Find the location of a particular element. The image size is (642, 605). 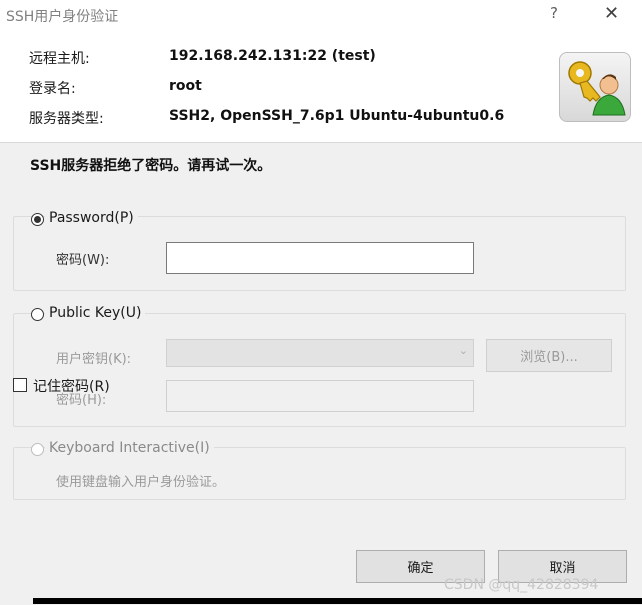

password-input is located at coordinates (320, 258).